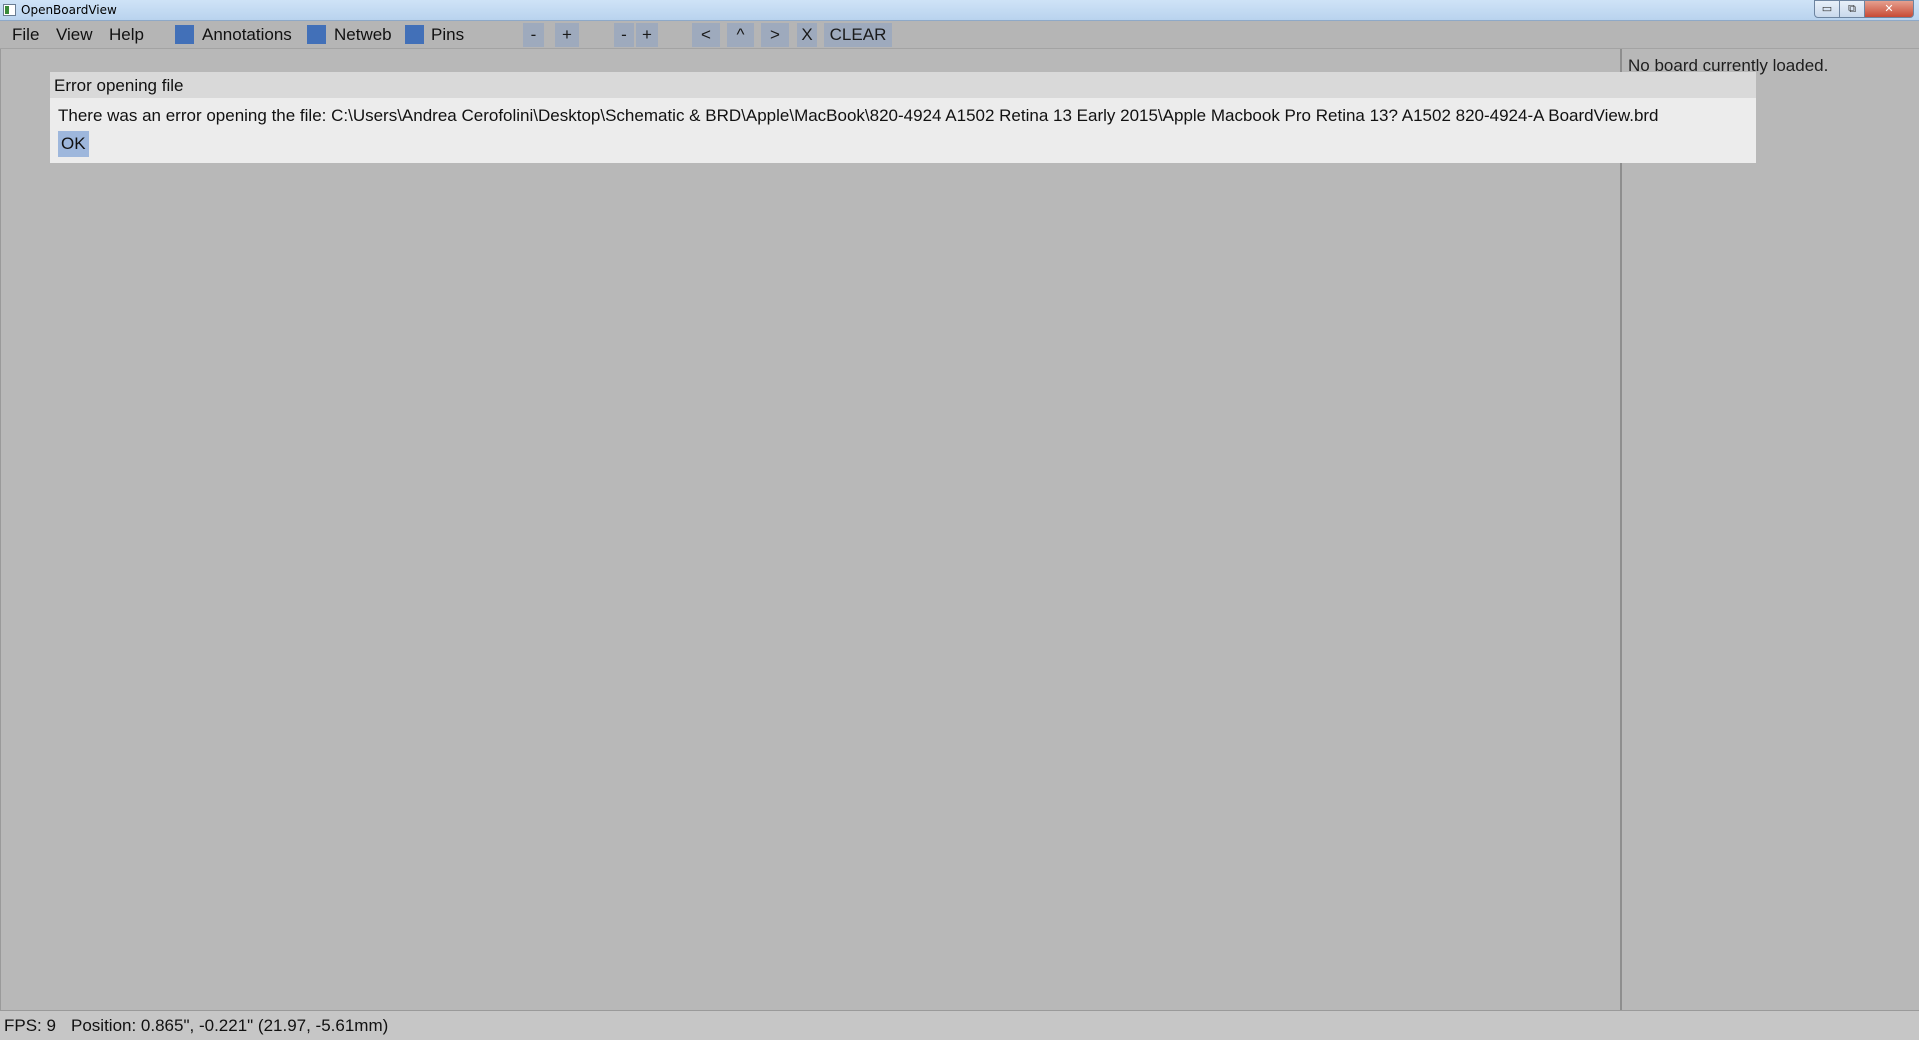 This screenshot has width=1919, height=1040. Describe the element at coordinates (1889, 9) in the screenshot. I see `close-window-button: ✕` at that location.